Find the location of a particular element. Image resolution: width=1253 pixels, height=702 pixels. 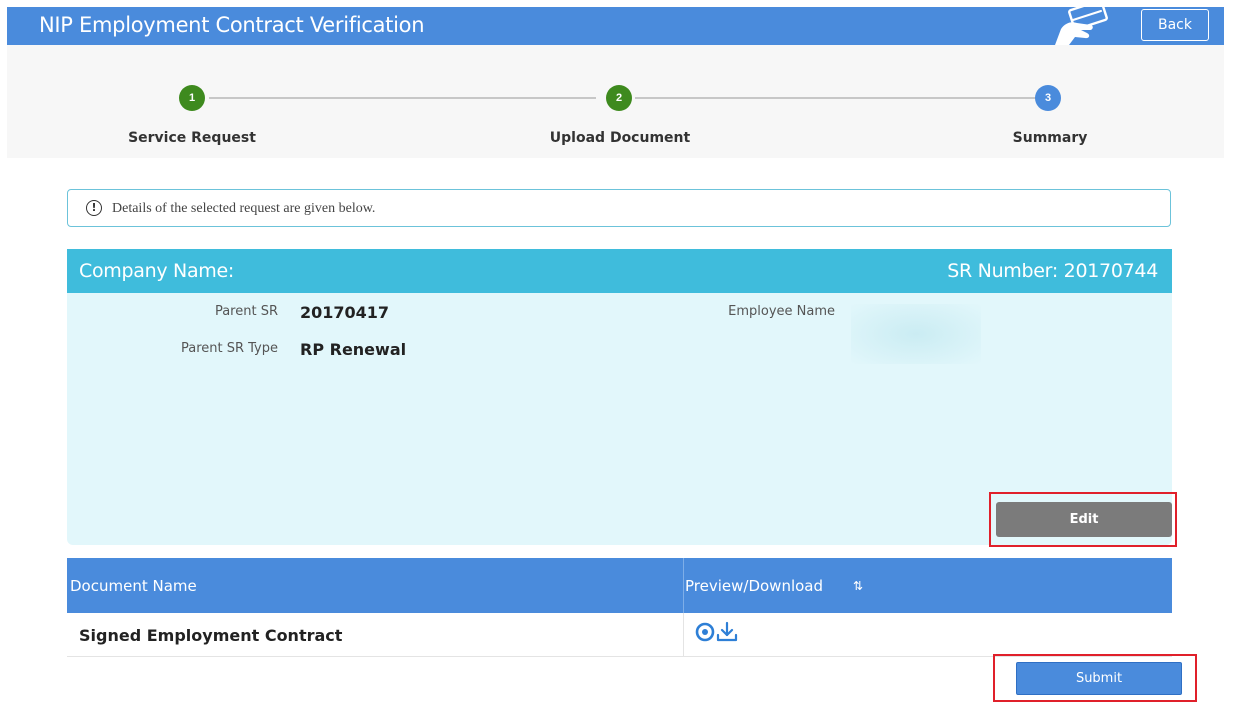

panel-header: Company Name: SR Number: 20170744 is located at coordinates (619, 271).